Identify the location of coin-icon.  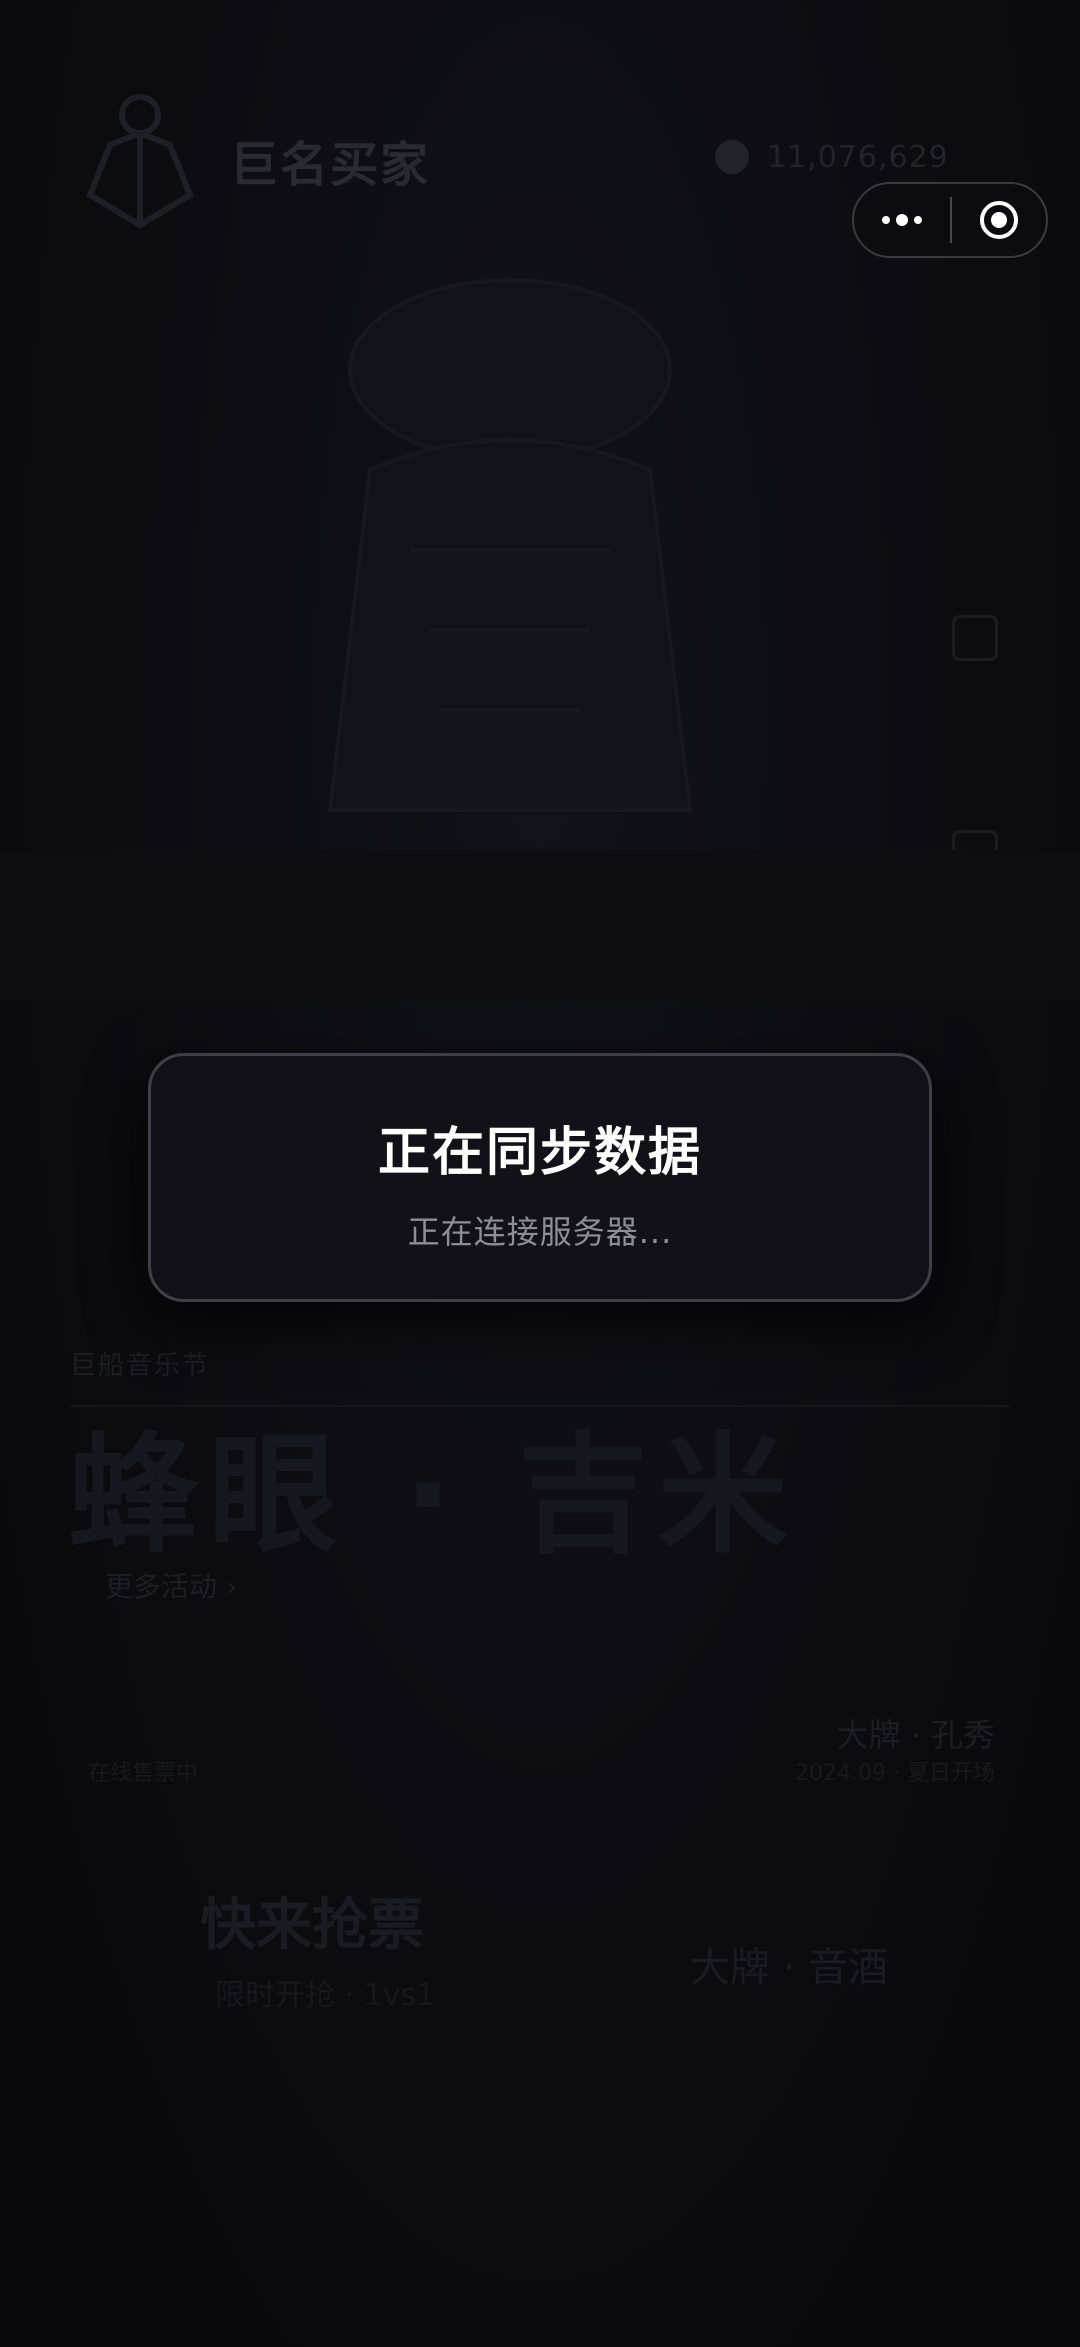
(732, 157).